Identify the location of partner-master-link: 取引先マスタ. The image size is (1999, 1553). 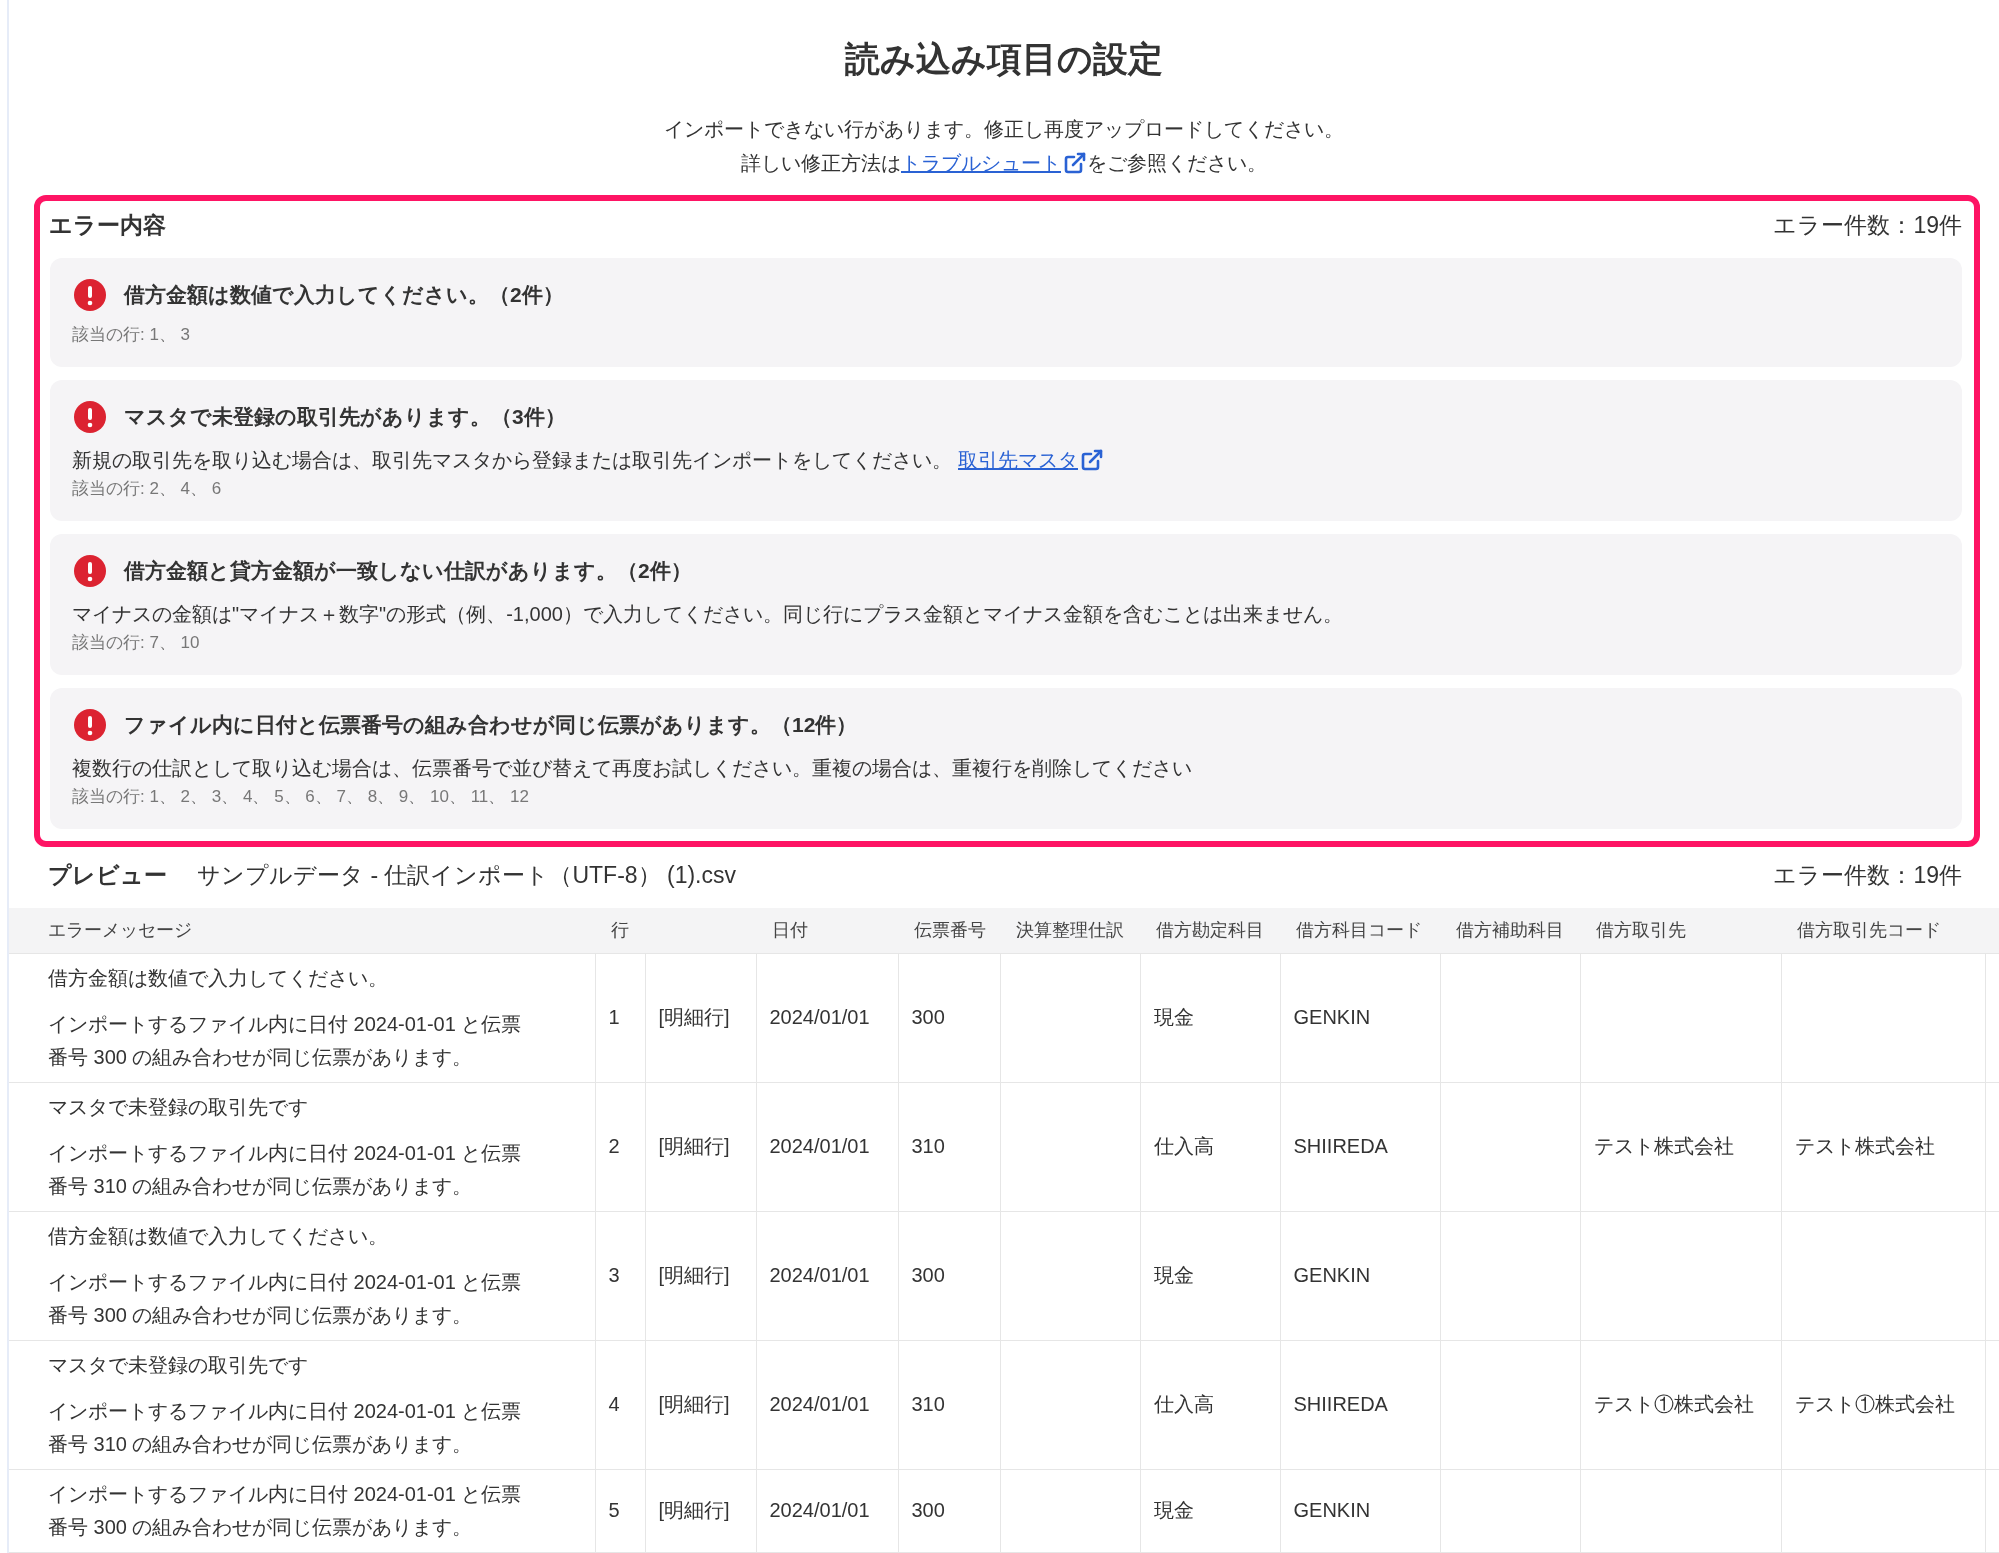
(1031, 460).